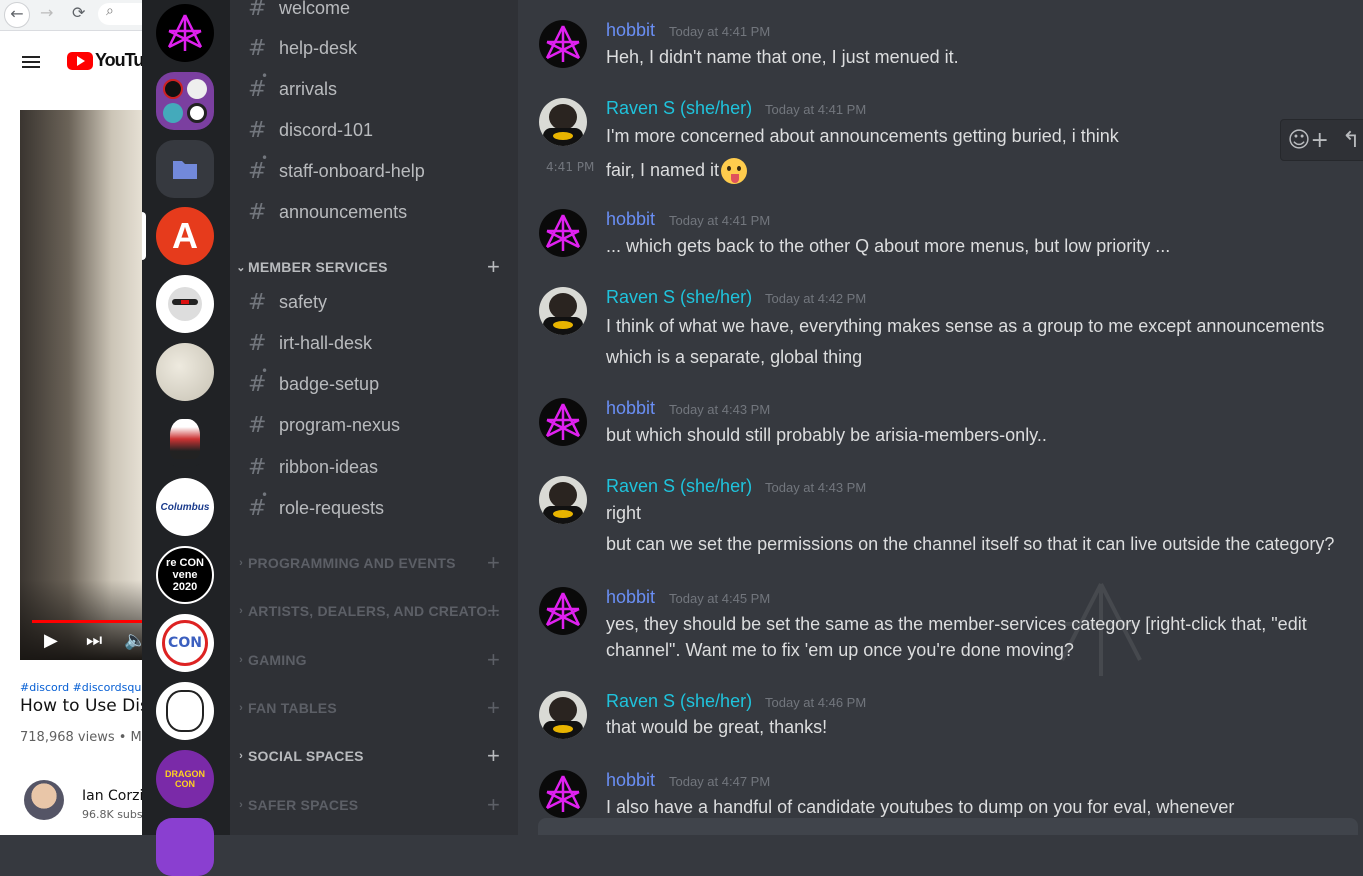 The width and height of the screenshot is (1363, 876). Describe the element at coordinates (379, 302) in the screenshot. I see `channel-safety: # safety` at that location.